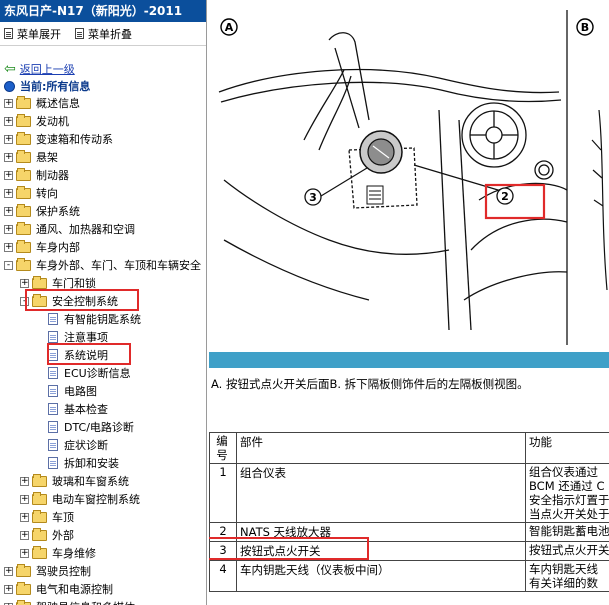 The height and width of the screenshot is (605, 609). Describe the element at coordinates (103, 193) in the screenshot. I see `tree-node: + 转向` at that location.